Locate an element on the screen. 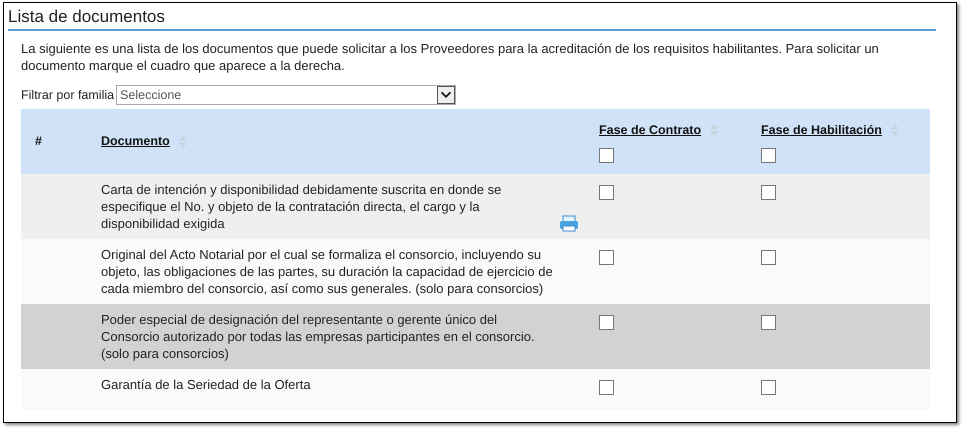 This screenshot has height=430, width=964. document-name: Original del Acto Notarial por el cual se formaliza el consorcio, incluyendo su objeto, las obligaciones de las partes, su duración la capacidad de ejercicio de cada miembro del consorcio, así como sus generales. (solo para consorcios) is located at coordinates (327, 271).